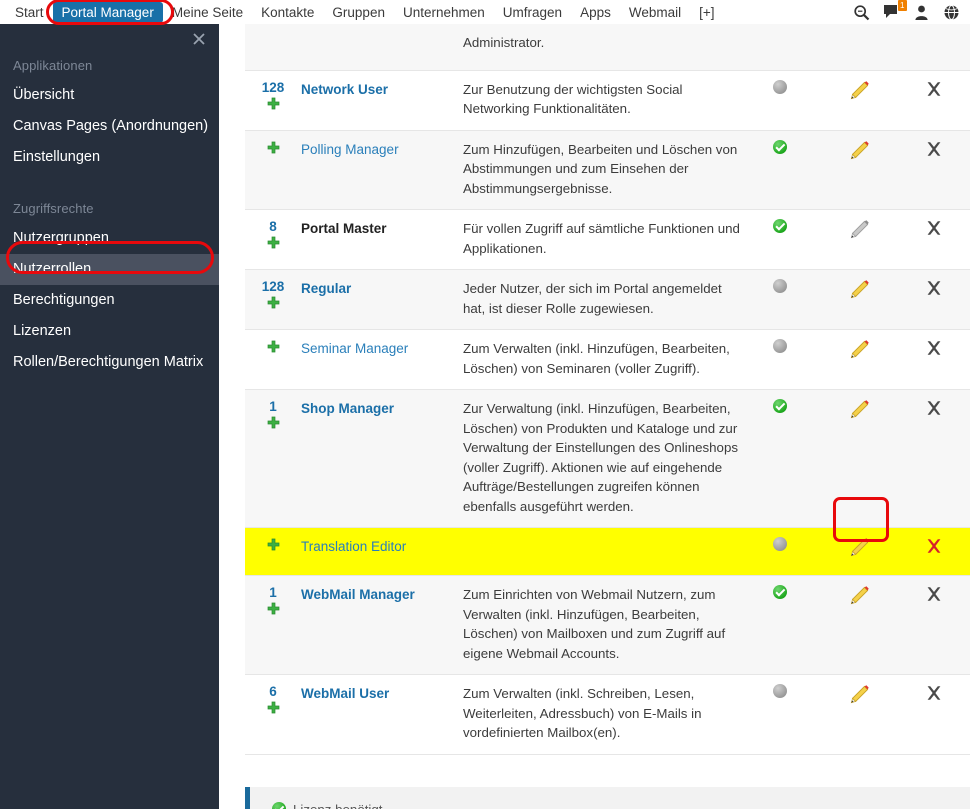  What do you see at coordinates (109, 331) in the screenshot?
I see `sidebar-item-lizenzen: Lizenzen` at bounding box center [109, 331].